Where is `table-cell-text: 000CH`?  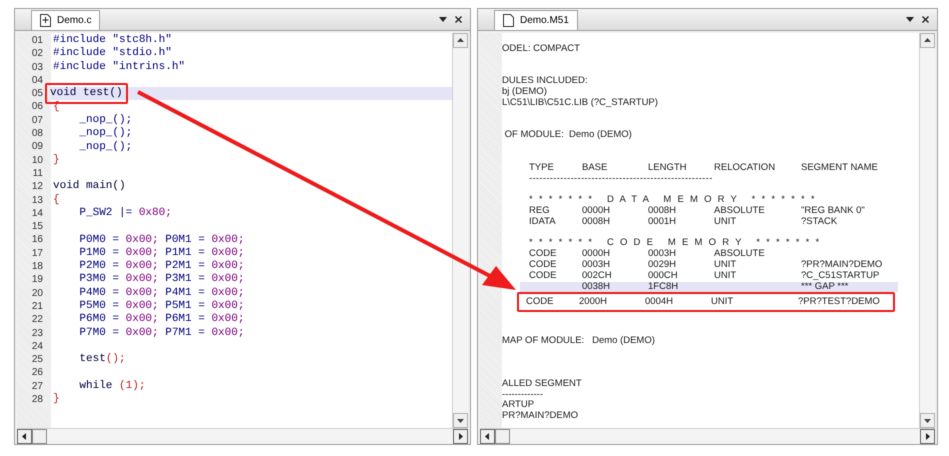
table-cell-text: 000CH is located at coordinates (663, 276).